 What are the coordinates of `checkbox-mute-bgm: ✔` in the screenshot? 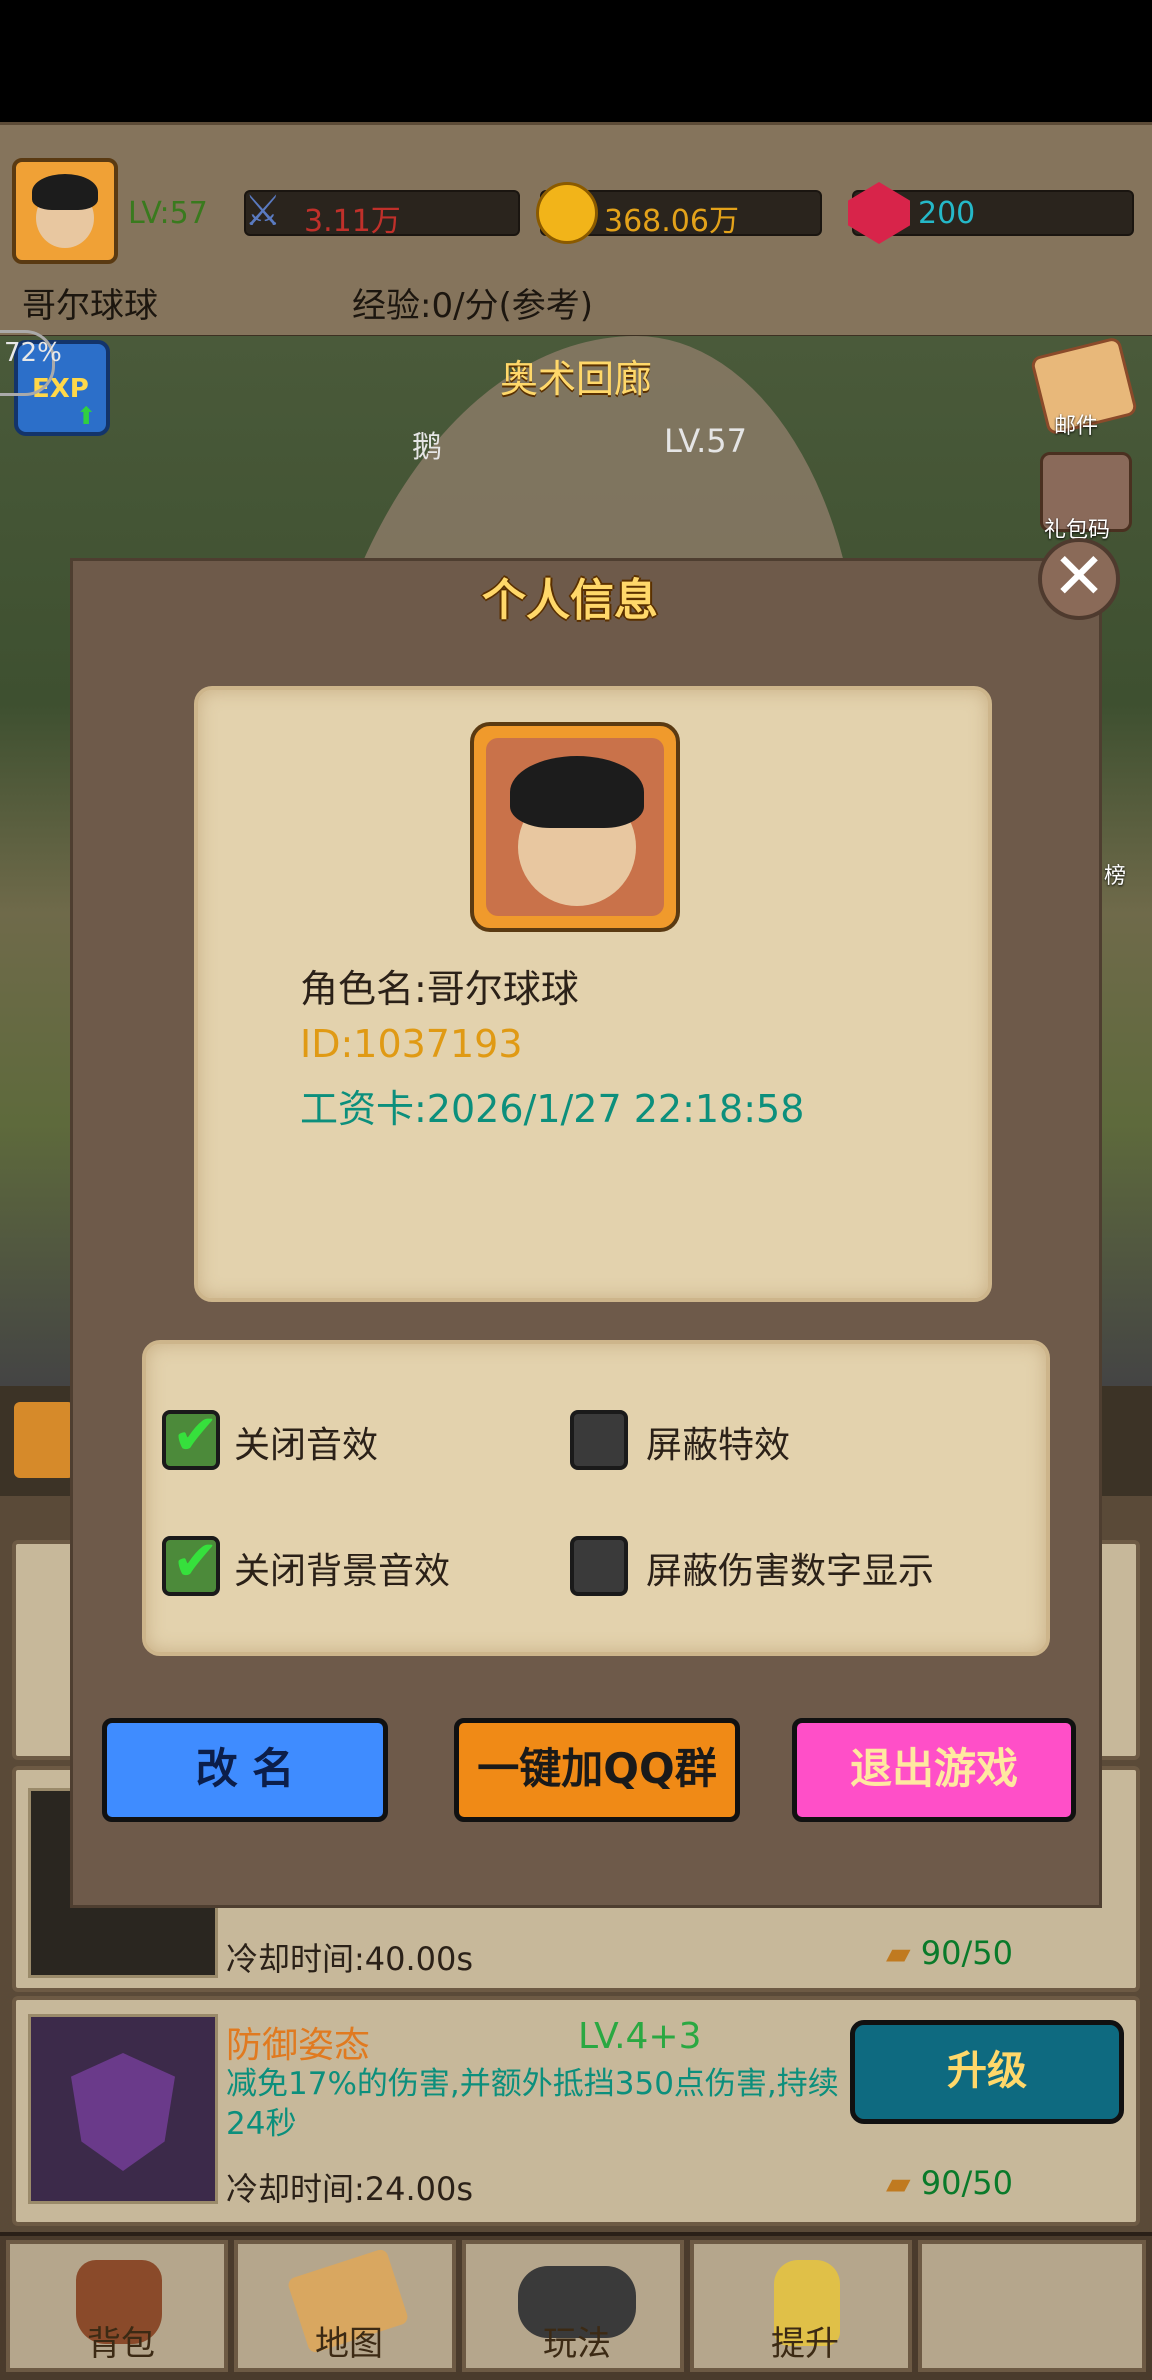 It's located at (191, 1564).